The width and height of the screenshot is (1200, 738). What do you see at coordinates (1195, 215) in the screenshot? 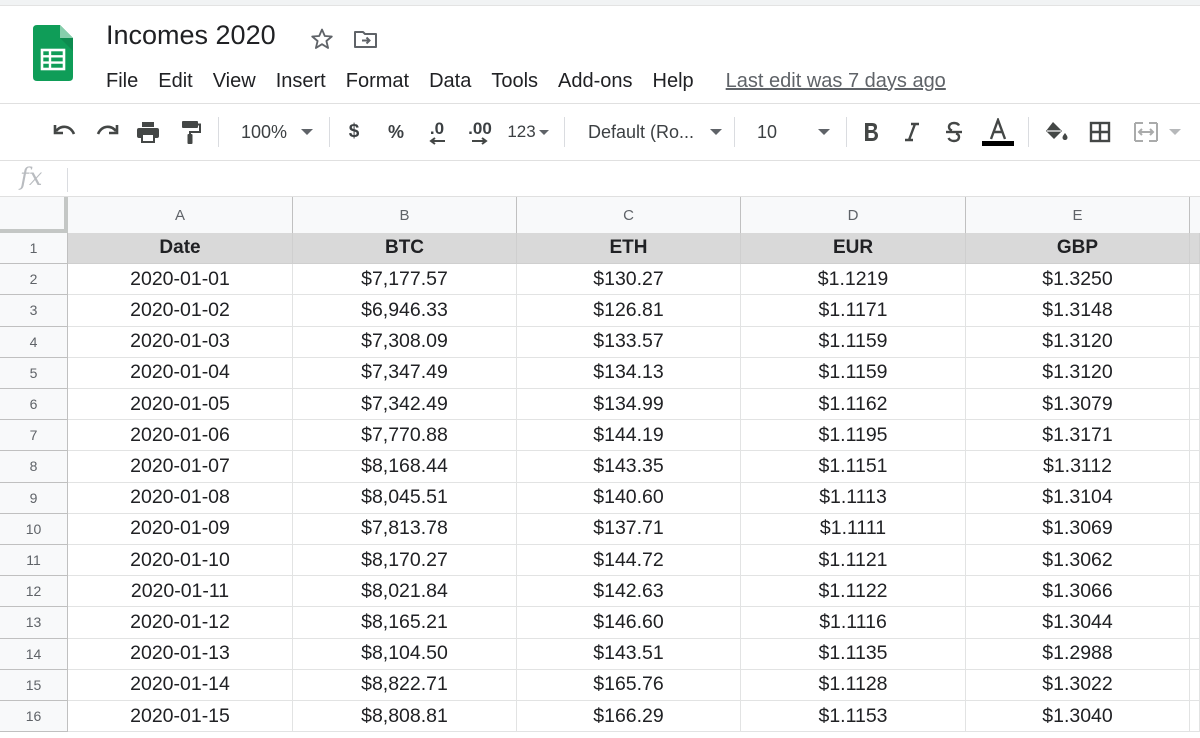
I see `column-header-f` at bounding box center [1195, 215].